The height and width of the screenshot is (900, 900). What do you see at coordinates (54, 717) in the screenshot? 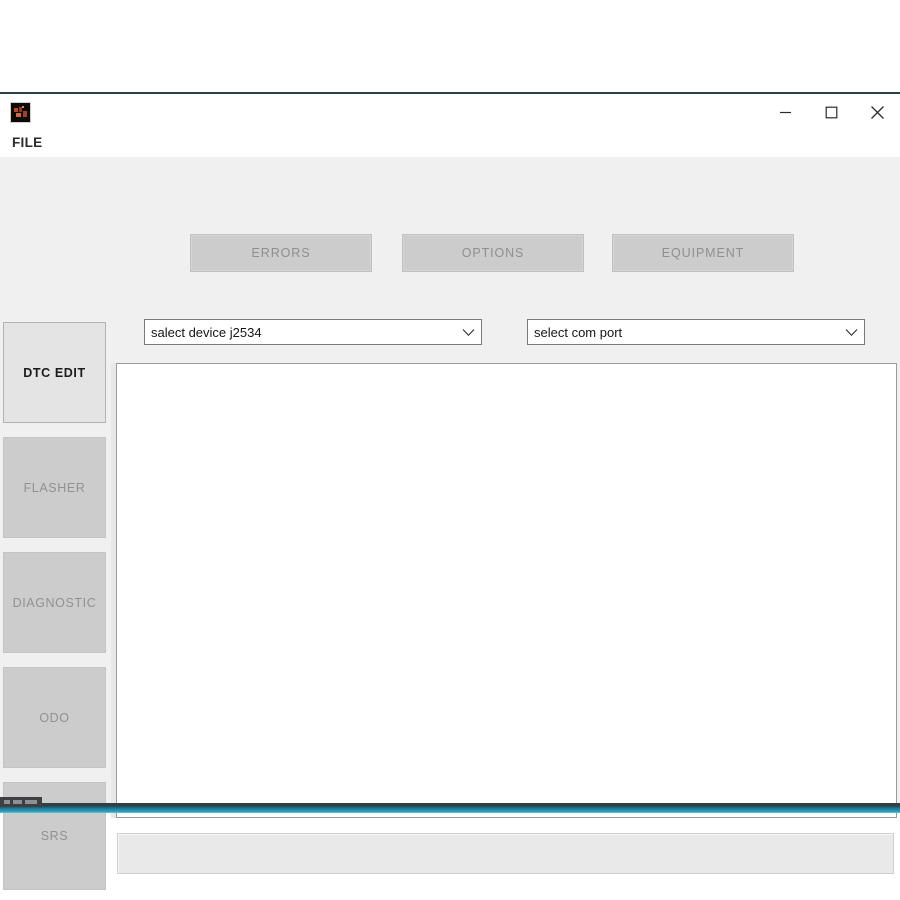
I see `sidebar-item-odo: ODO` at bounding box center [54, 717].